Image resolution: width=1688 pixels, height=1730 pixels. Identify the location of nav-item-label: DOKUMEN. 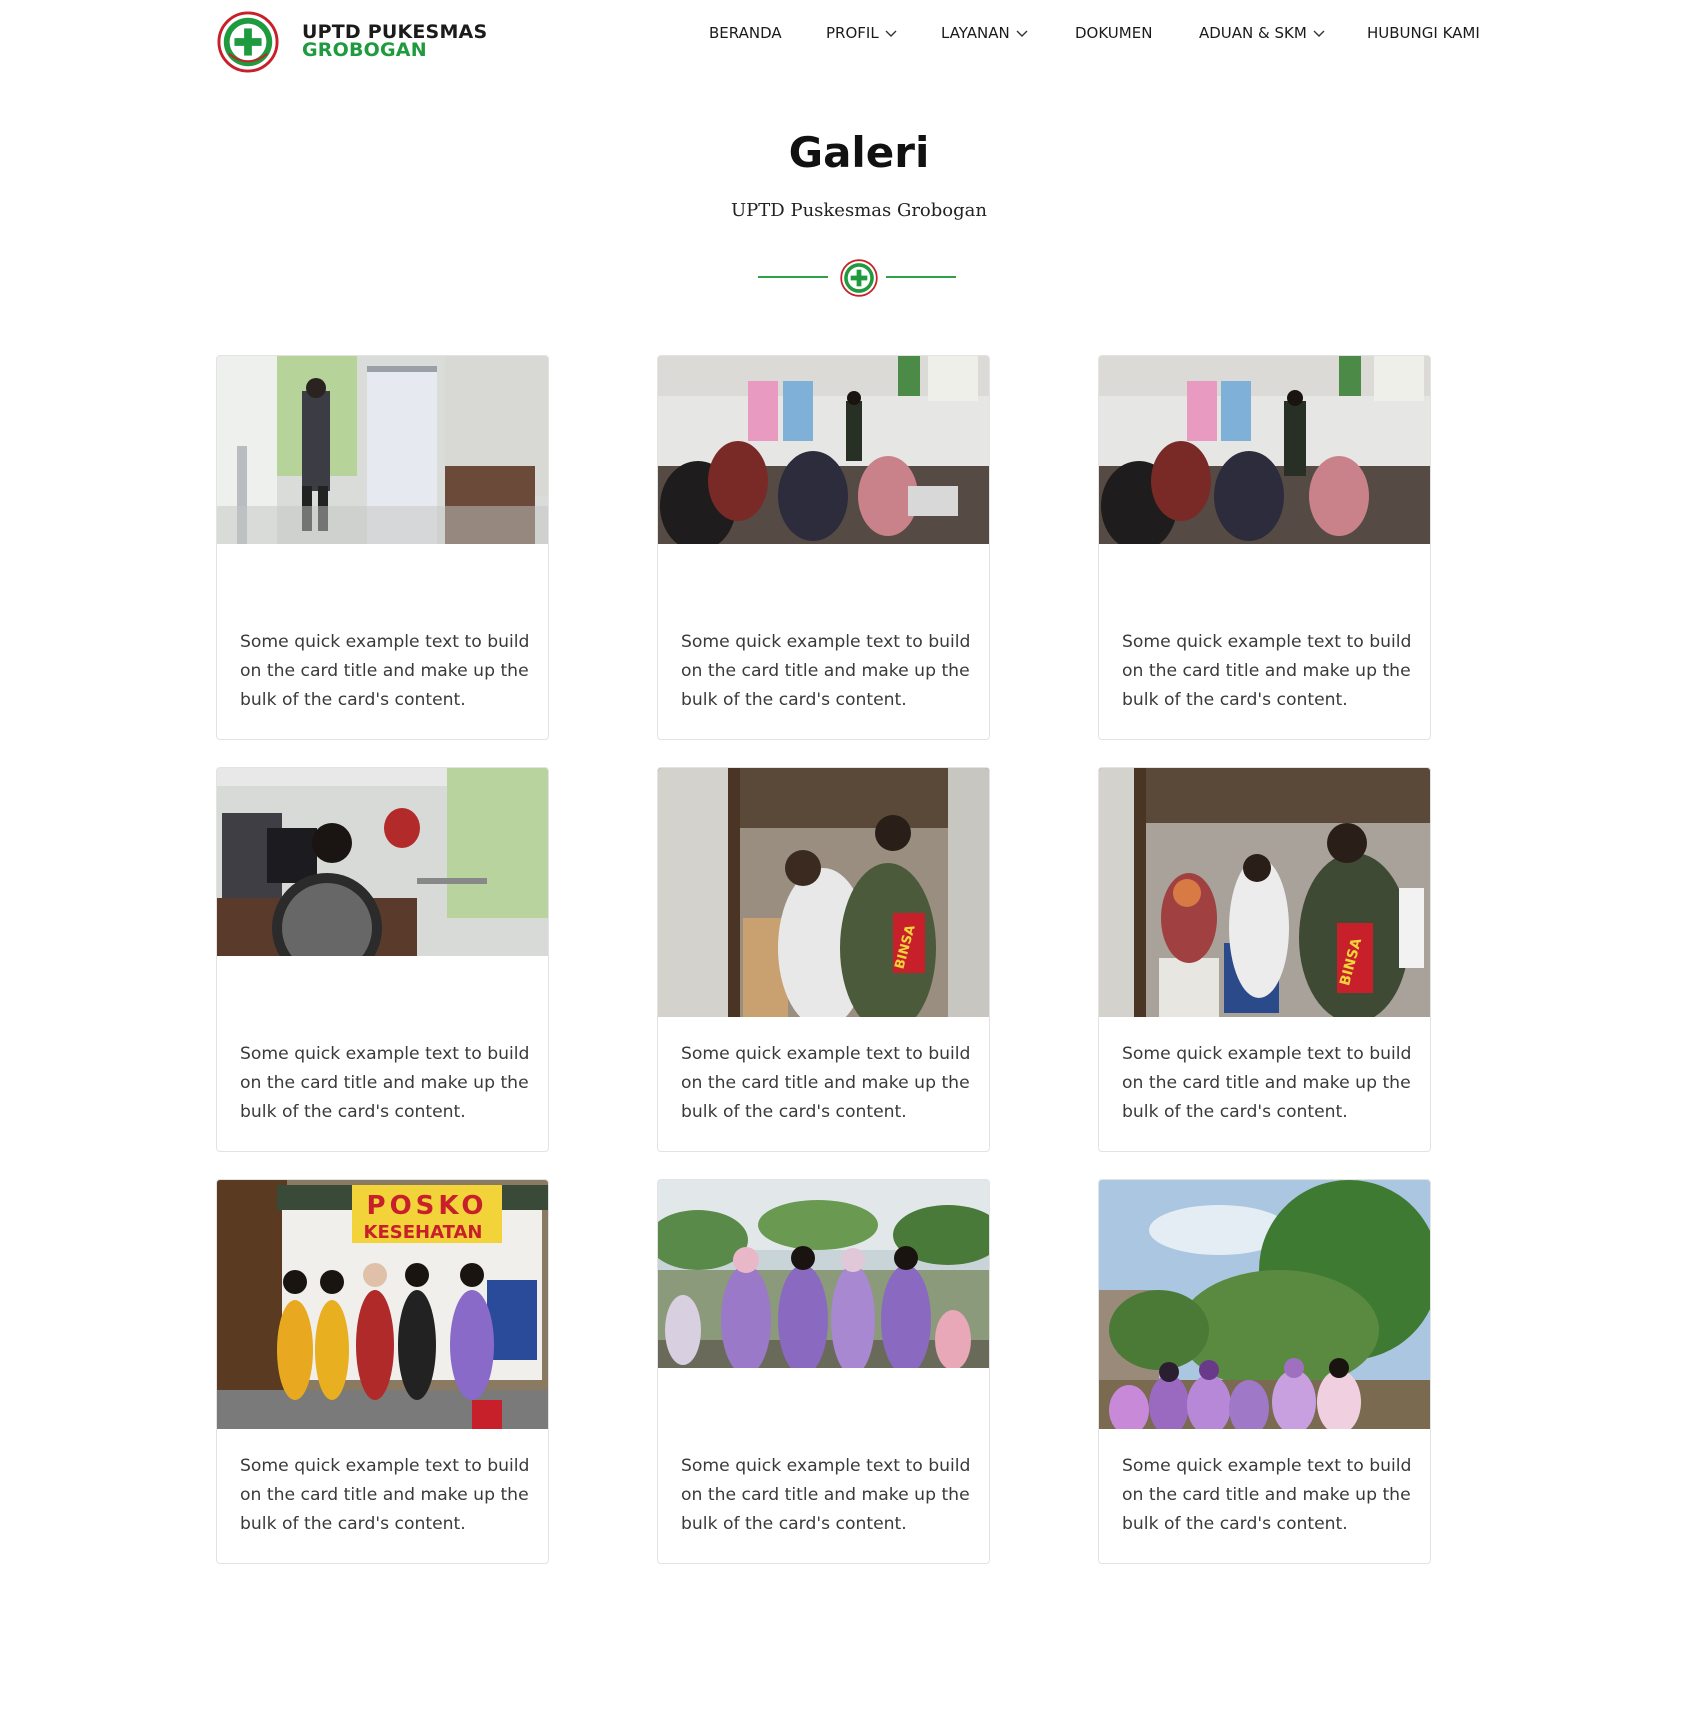
(1114, 33).